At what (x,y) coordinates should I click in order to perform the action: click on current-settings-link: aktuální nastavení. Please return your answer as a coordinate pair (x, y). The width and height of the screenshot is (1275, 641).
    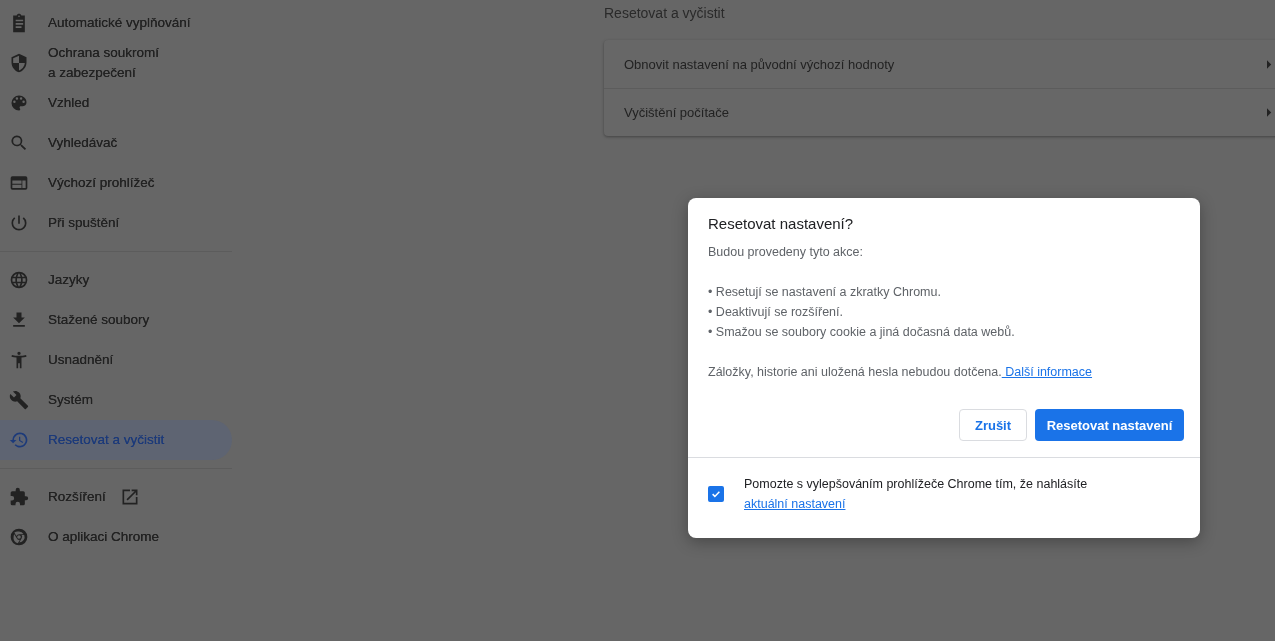
    Looking at the image, I should click on (795, 504).